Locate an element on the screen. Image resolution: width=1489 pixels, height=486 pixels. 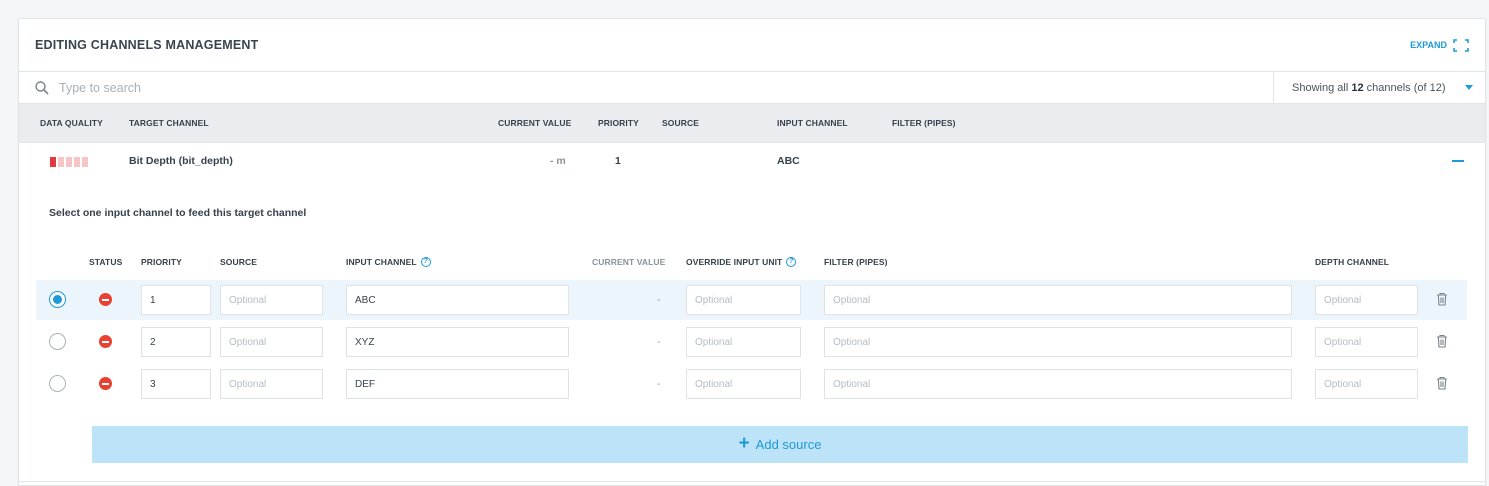
expand-button: EXPAND is located at coordinates (1439, 45).